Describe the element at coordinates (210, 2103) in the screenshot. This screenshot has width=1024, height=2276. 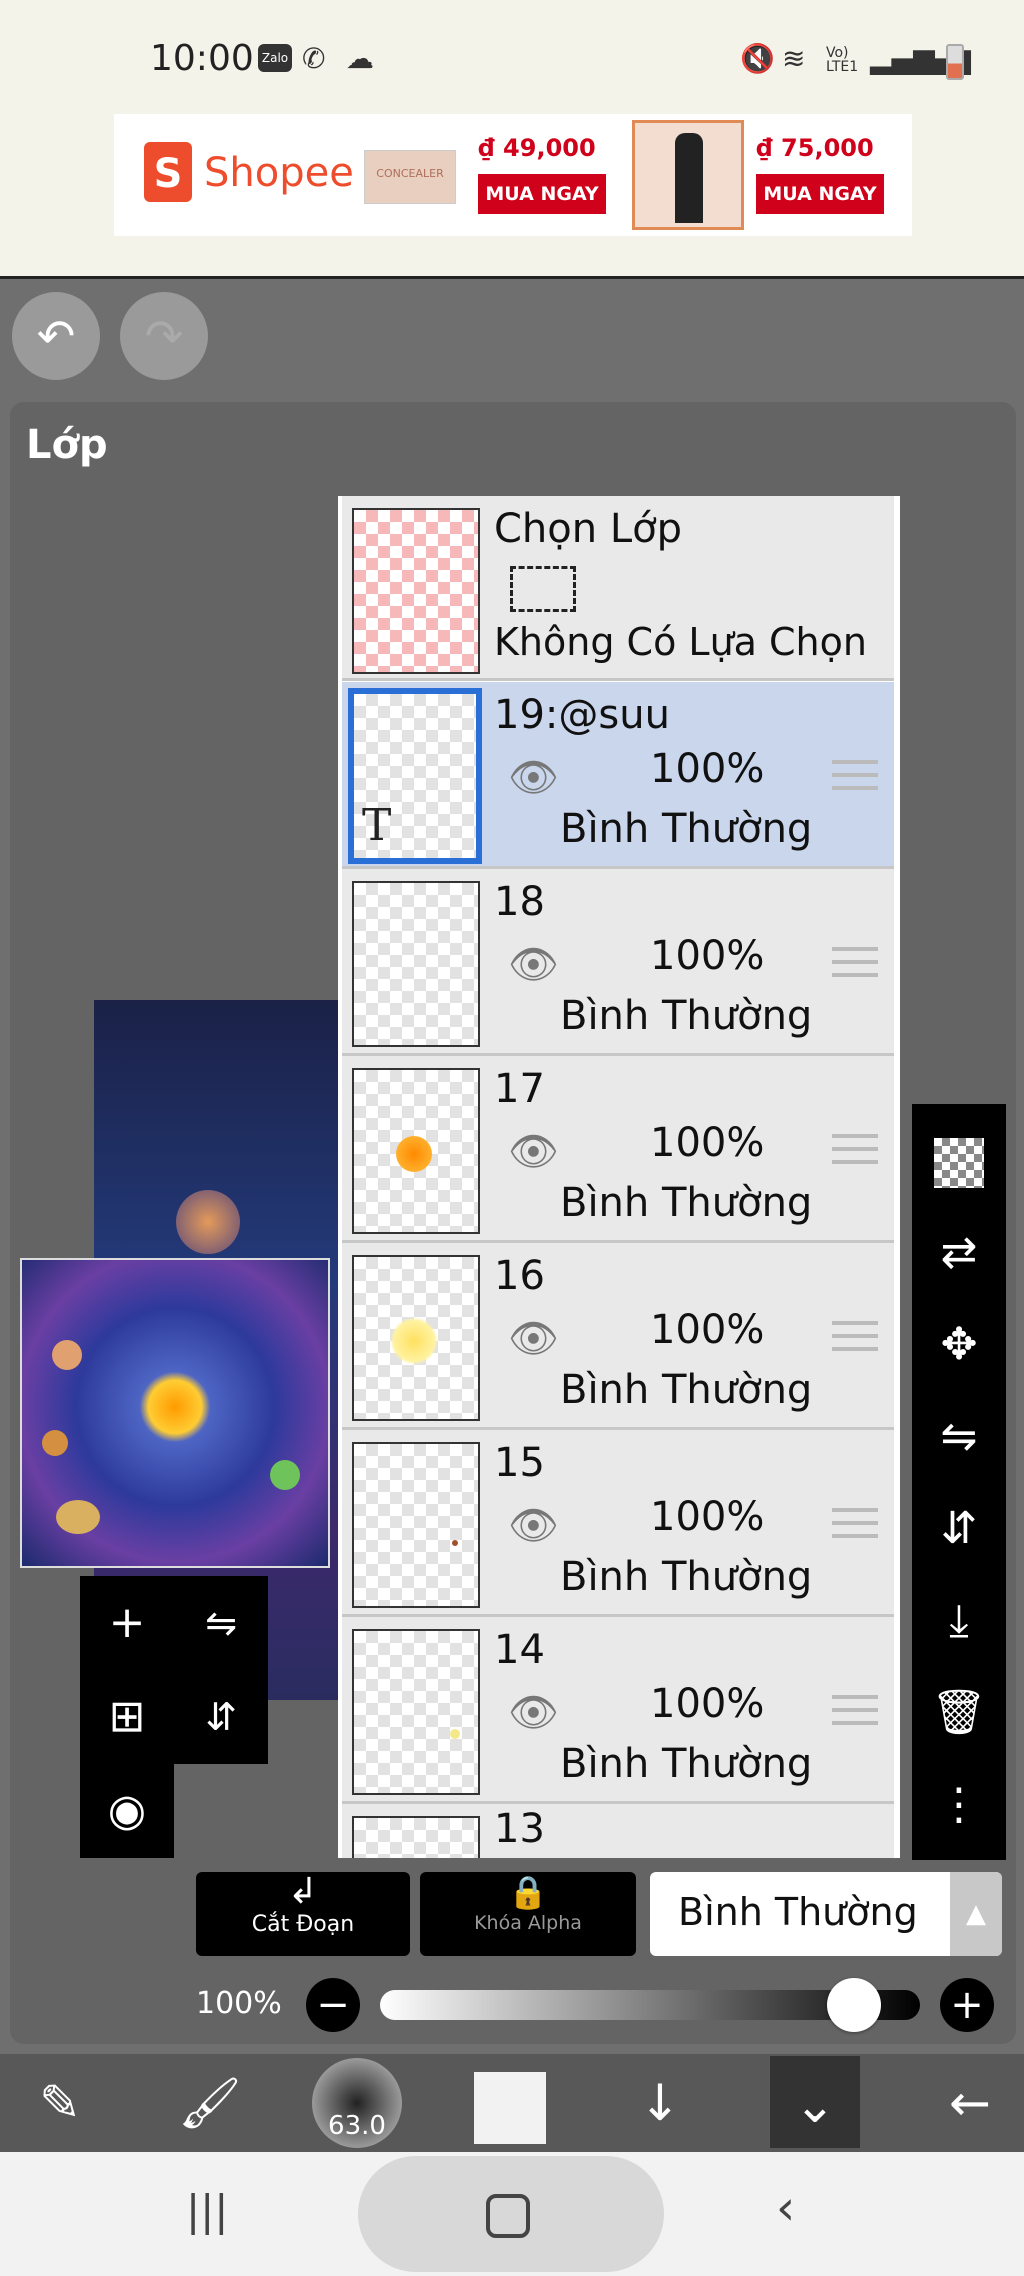
I see `brush-tool-button: 🖌` at that location.